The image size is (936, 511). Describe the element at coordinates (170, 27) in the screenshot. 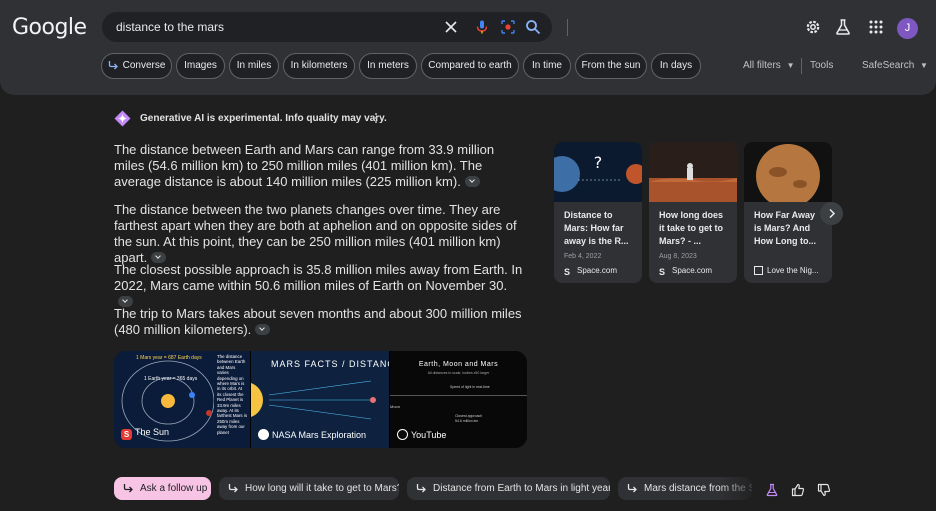

I see `search-input: distance to the mars` at that location.